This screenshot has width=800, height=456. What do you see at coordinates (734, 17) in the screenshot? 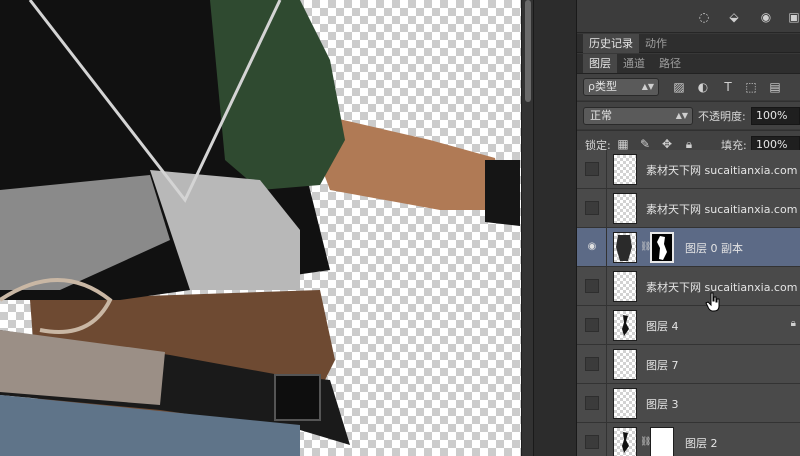
I see `transform-icon: ⬙` at bounding box center [734, 17].